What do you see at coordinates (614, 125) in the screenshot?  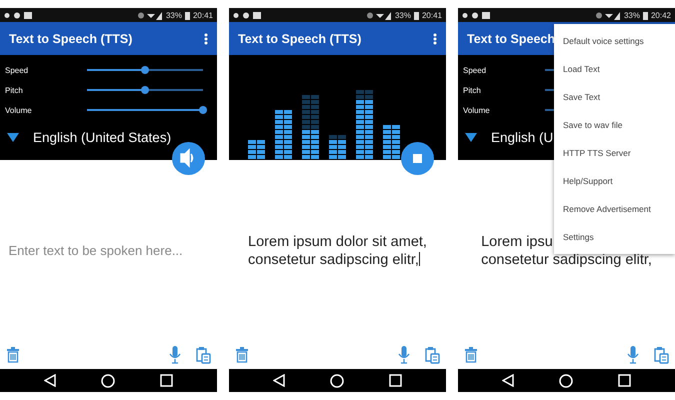 I see `menu-item: Save to wav file` at bounding box center [614, 125].